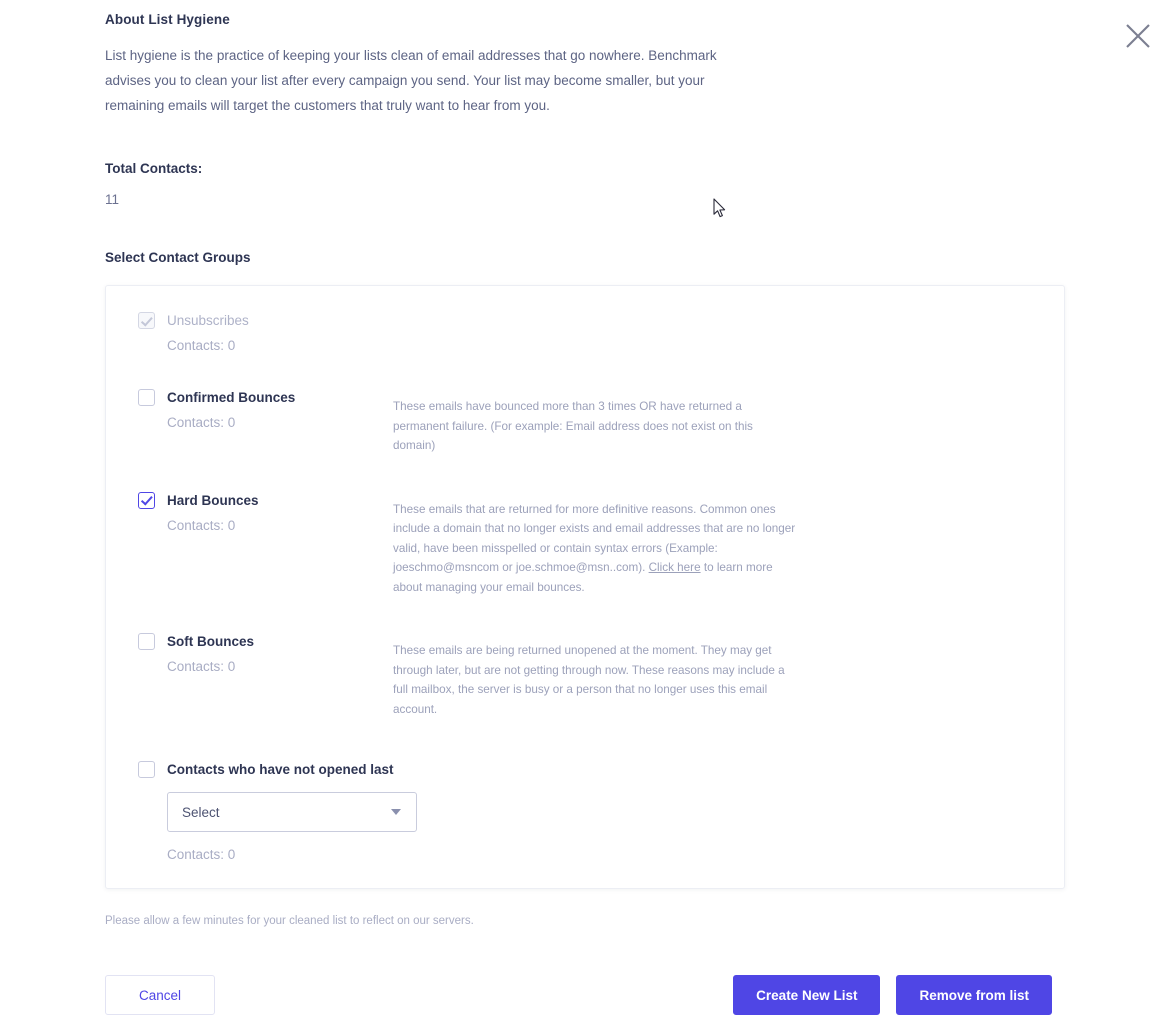 The width and height of the screenshot is (1170, 1015). What do you see at coordinates (201, 345) in the screenshot?
I see `group-count-unsubscribes: Contacts: 0` at bounding box center [201, 345].